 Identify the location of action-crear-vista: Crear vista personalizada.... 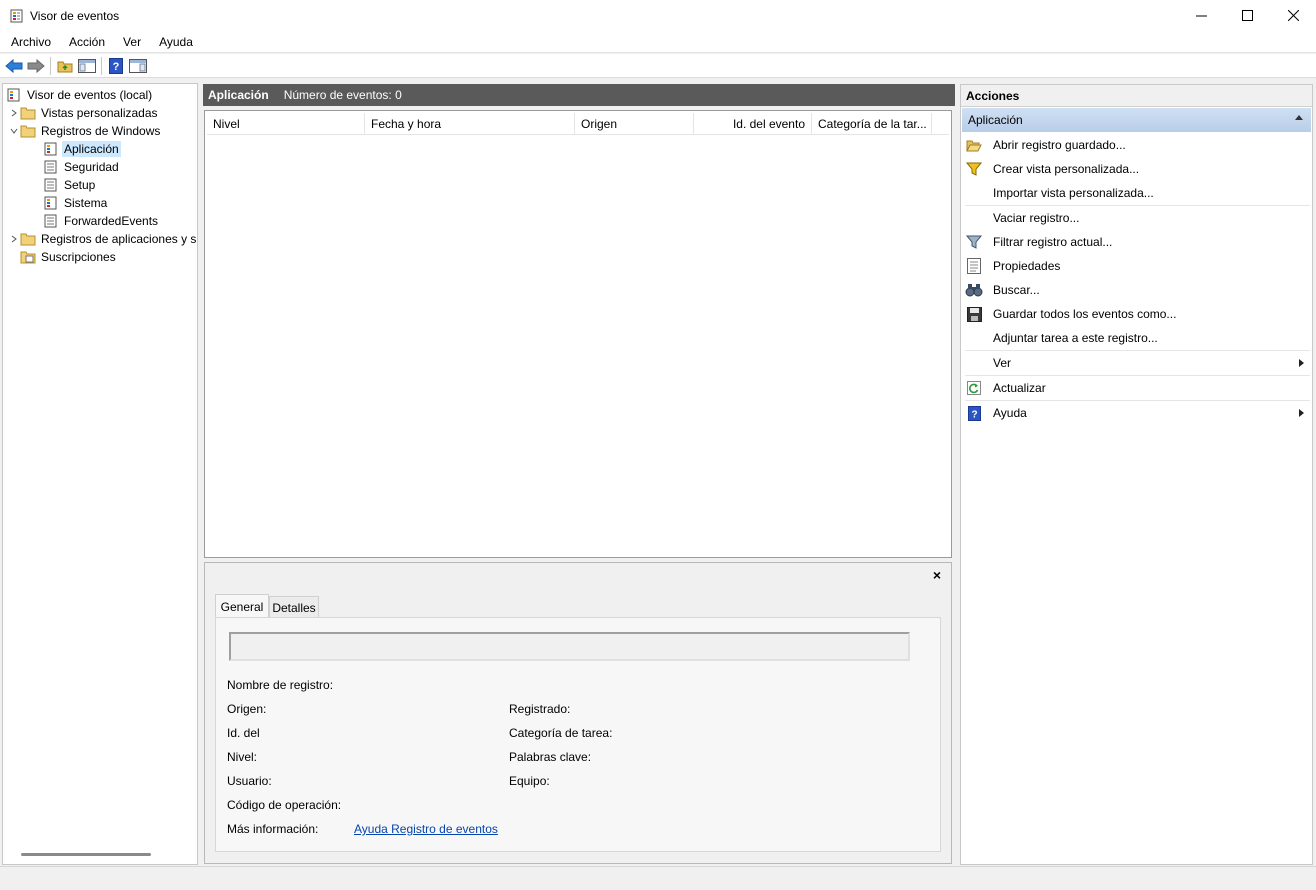
(1137, 169).